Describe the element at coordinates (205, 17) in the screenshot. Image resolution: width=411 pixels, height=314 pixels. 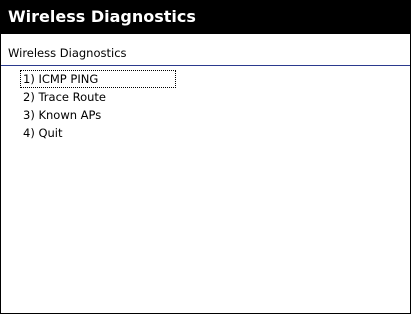
I see `title-bar: Wireless Diagnostics` at that location.